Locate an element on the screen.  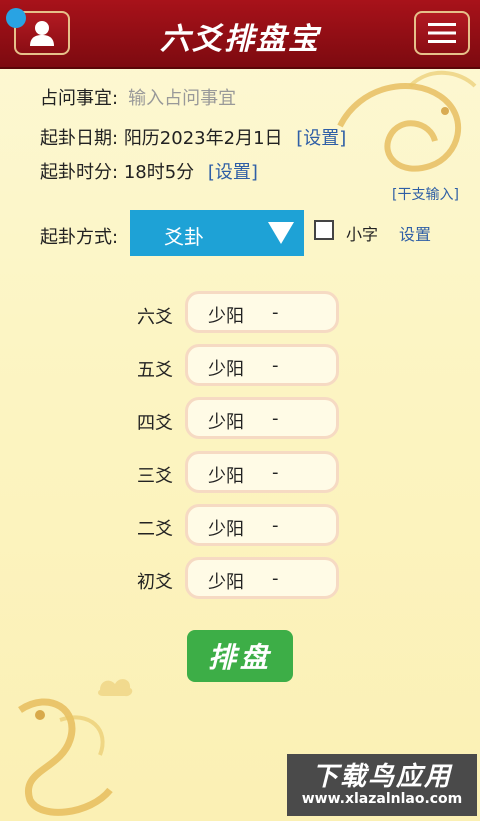
small-text-checkbox is located at coordinates (324, 230).